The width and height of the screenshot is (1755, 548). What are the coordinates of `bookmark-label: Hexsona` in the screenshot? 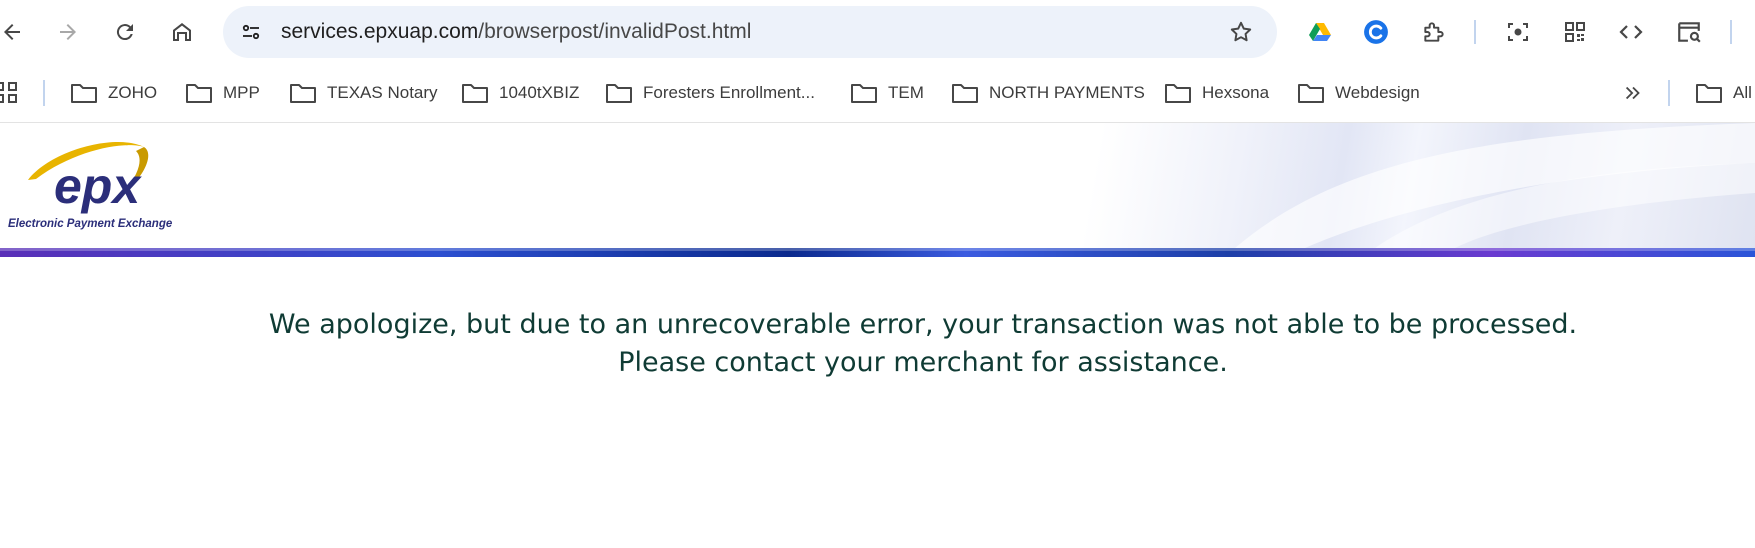 It's located at (1236, 92).